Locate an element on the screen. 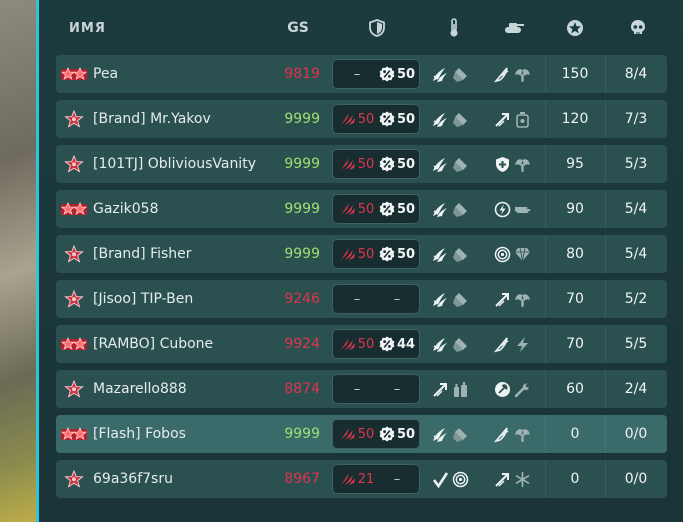  score-value: 150 is located at coordinates (575, 74).